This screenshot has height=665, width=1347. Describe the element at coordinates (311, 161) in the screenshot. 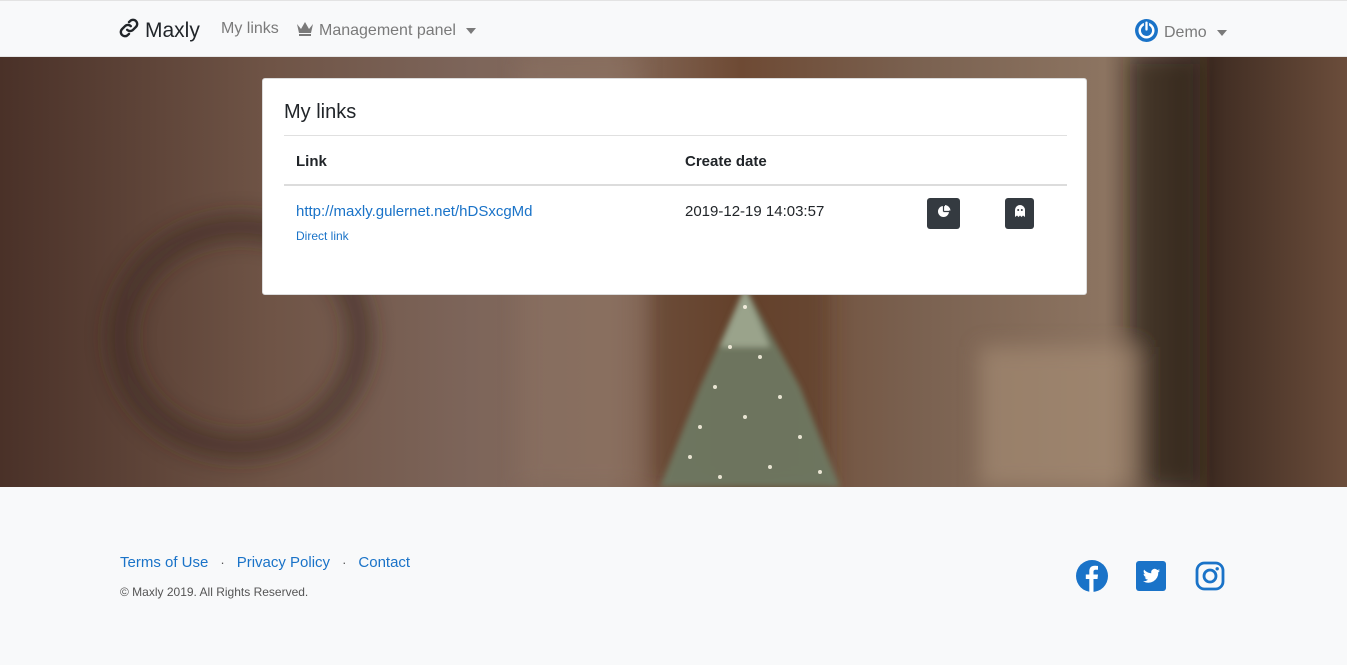

I see `column-header-link: Link` at that location.